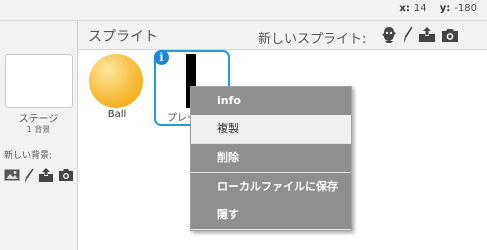  I want to click on sprite-library-icon, so click(389, 35).